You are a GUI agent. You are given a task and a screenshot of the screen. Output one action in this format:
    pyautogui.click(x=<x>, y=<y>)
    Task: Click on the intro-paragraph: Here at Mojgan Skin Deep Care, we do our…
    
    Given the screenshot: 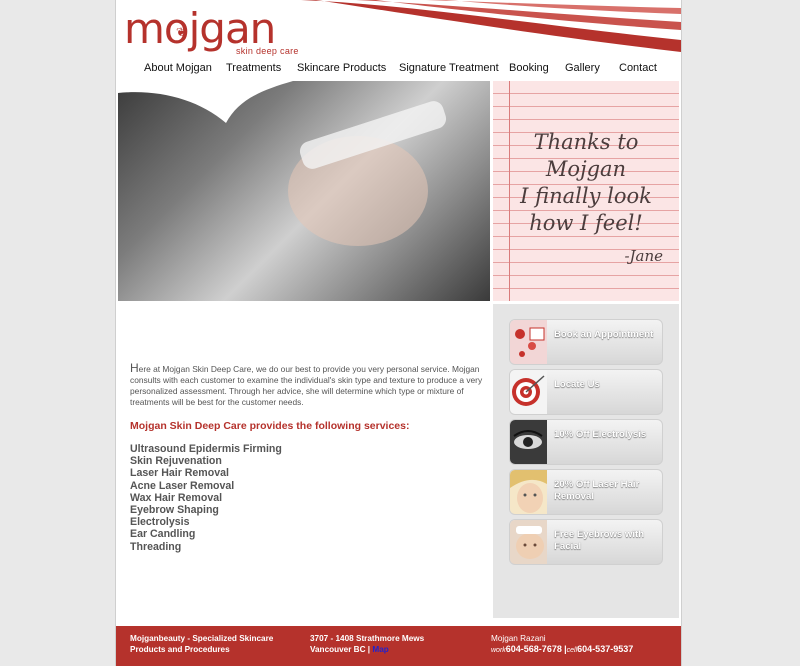 What is the action you would take?
    pyautogui.click(x=307, y=384)
    